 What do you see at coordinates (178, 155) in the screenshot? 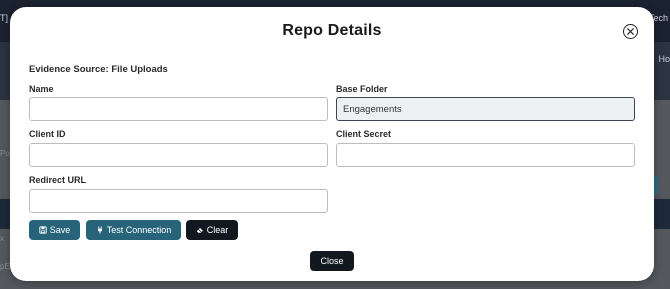
I see `client-id-input` at bounding box center [178, 155].